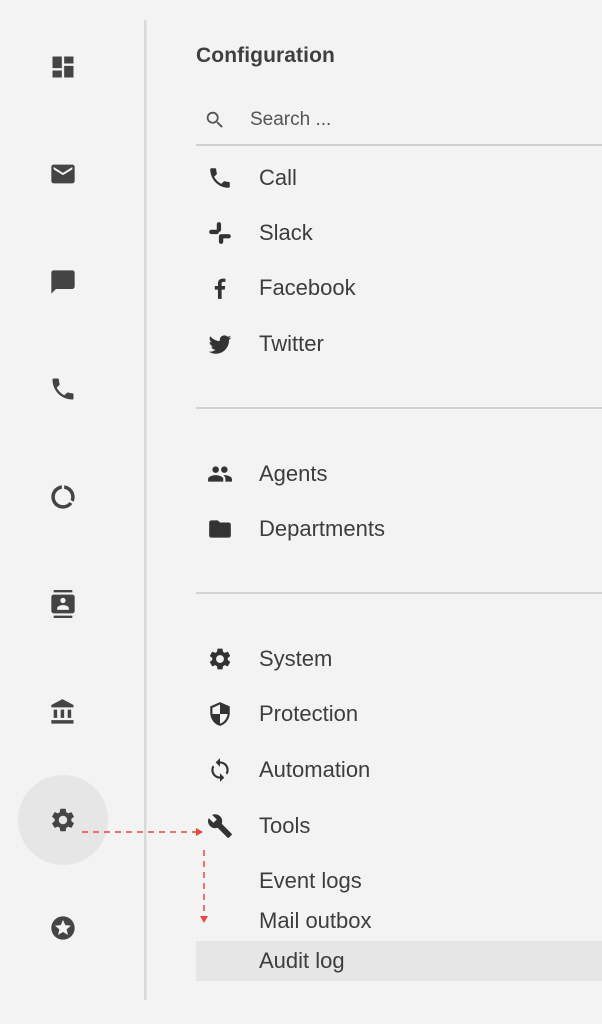 This screenshot has width=602, height=1024. What do you see at coordinates (220, 474) in the screenshot?
I see `people-icon` at bounding box center [220, 474].